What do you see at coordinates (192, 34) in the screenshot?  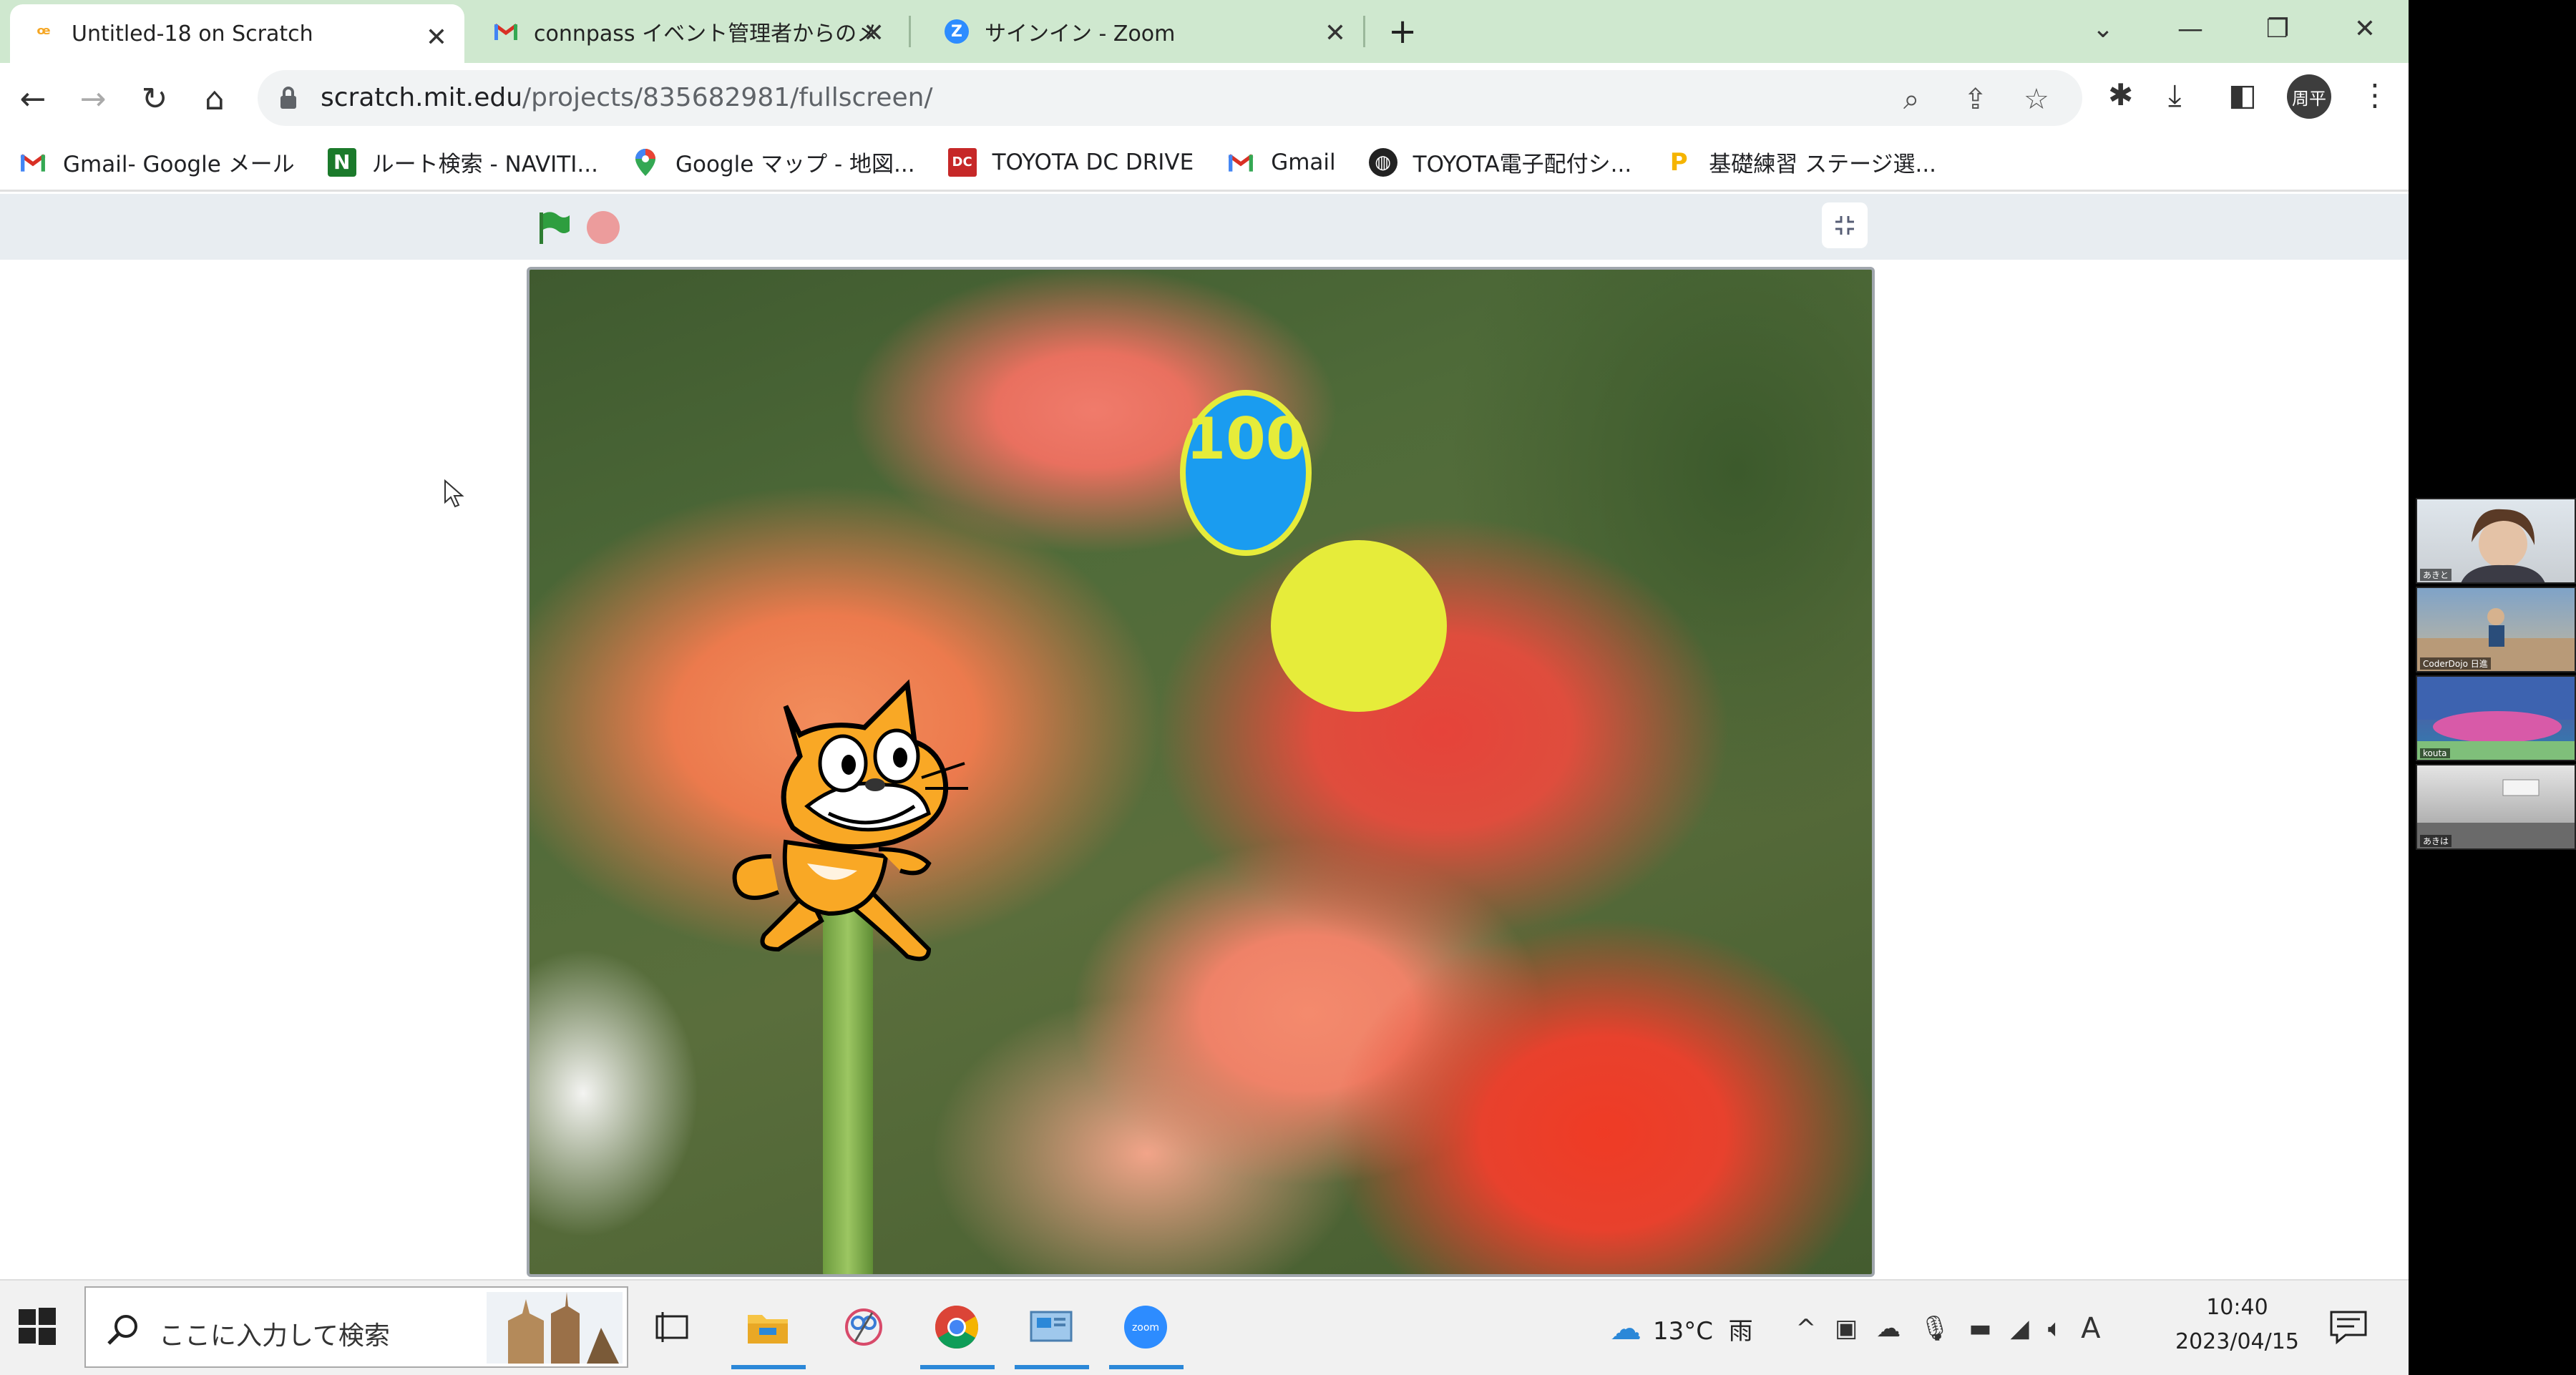 I see `tab-title: Untitled-18 on Scratch` at bounding box center [192, 34].